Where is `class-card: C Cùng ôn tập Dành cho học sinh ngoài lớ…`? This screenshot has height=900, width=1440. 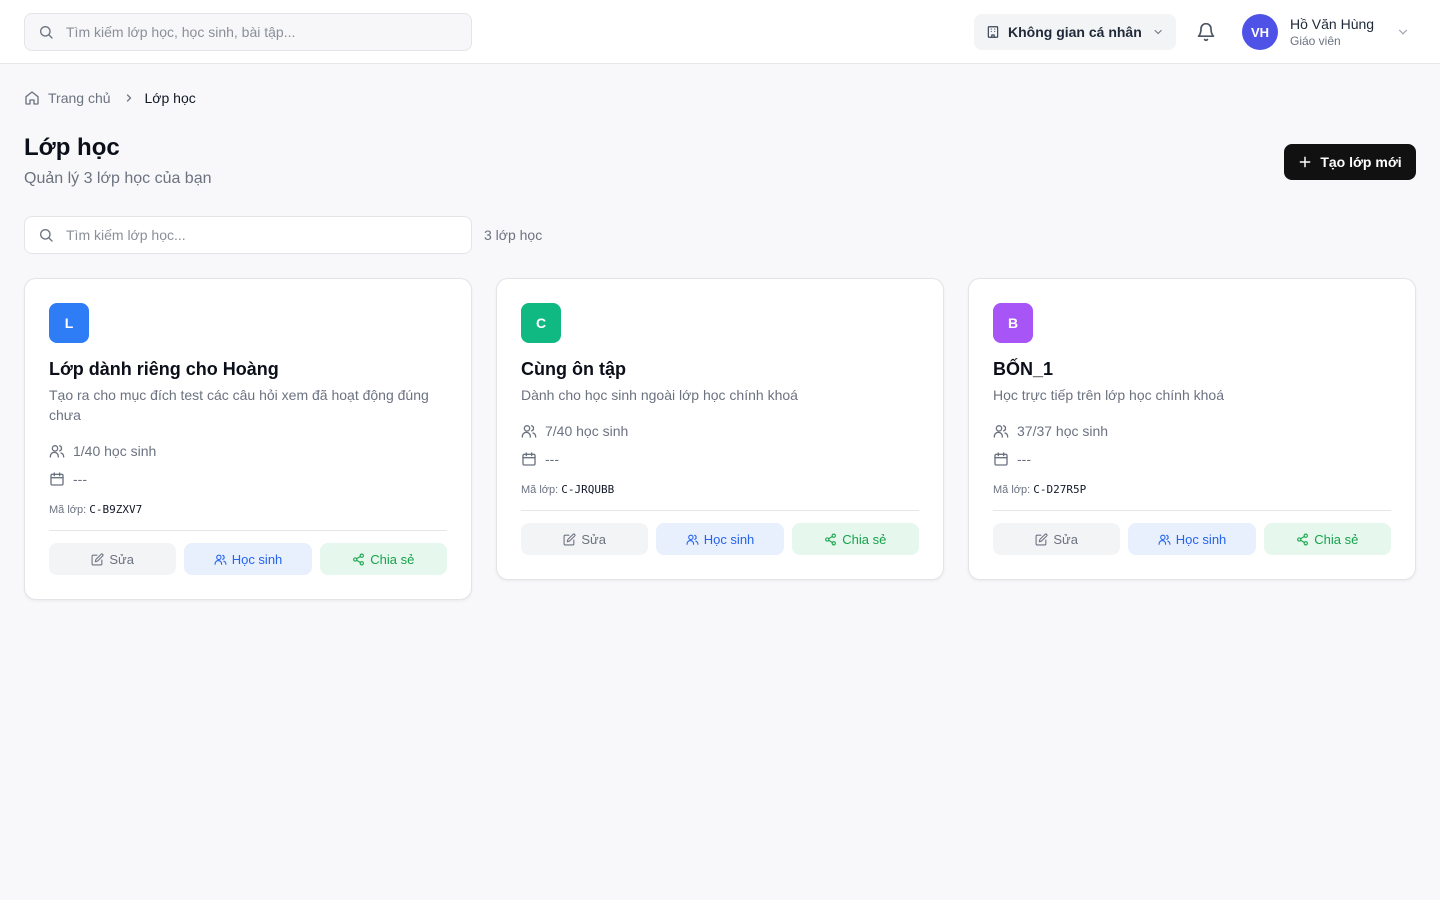
class-card: C Cùng ôn tập Dành cho học sinh ngoài lớ… is located at coordinates (720, 429).